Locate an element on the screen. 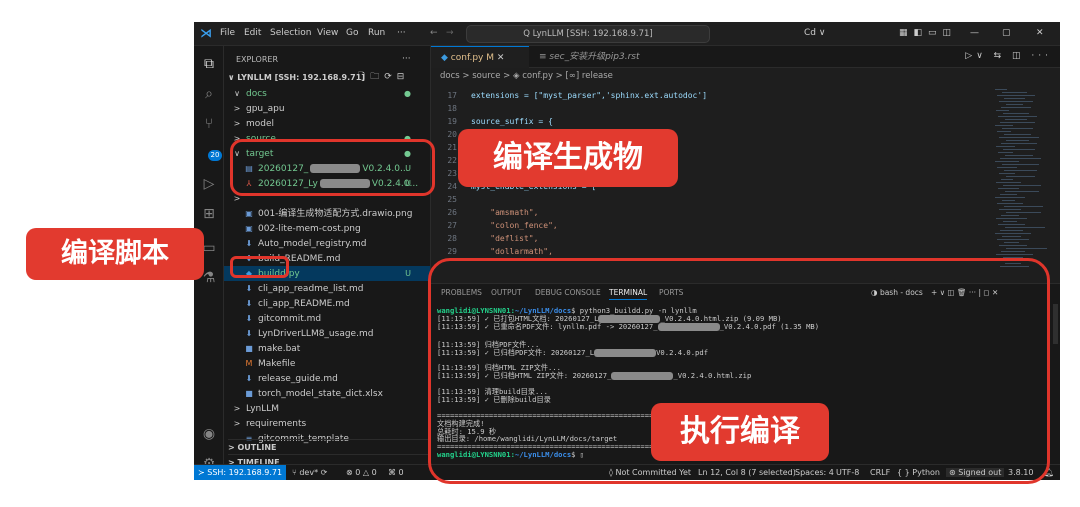 This screenshot has width=1080, height=507. code-line: 25 is located at coordinates (451, 199).